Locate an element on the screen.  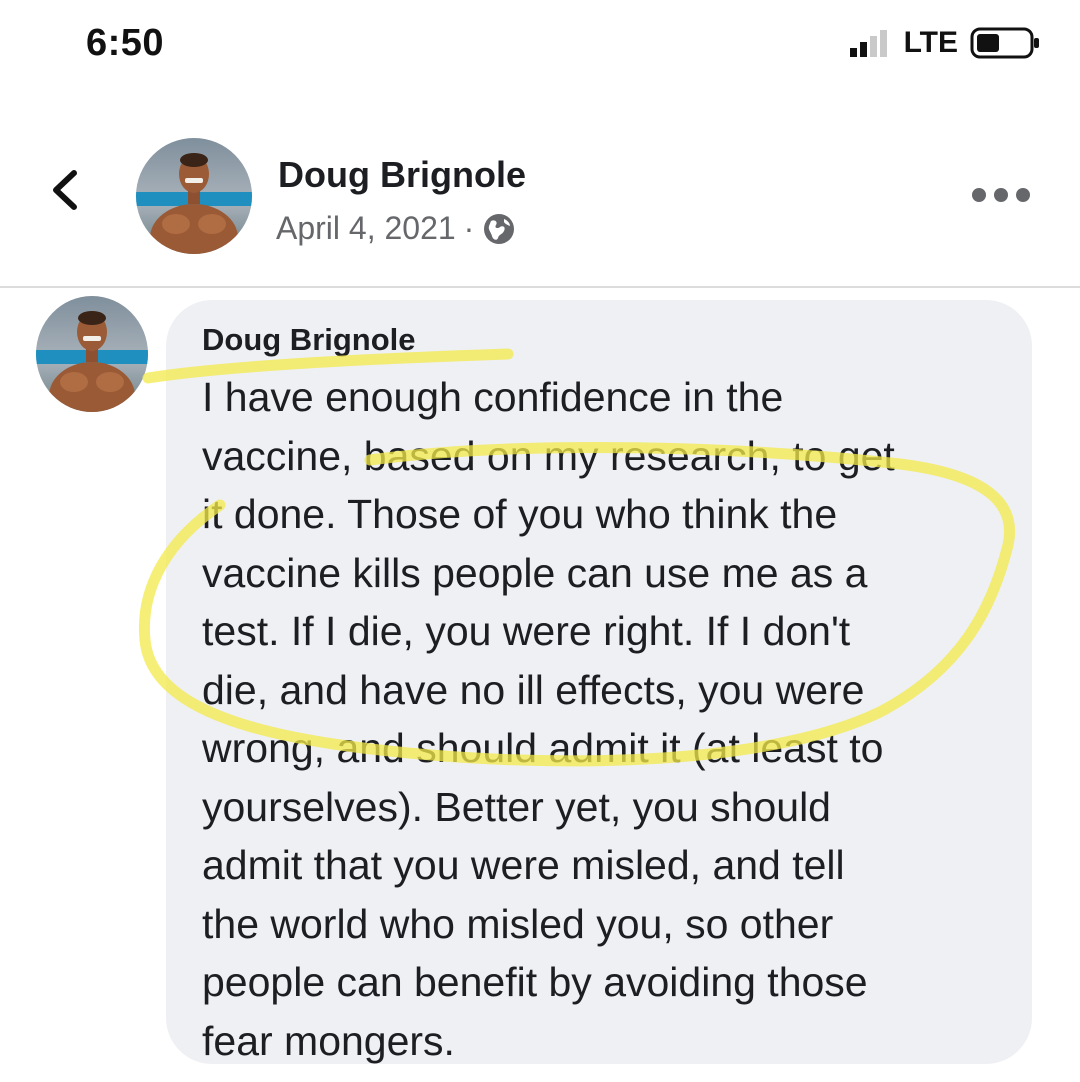
comment-line: yourselves). Better yet, you should is located at coordinates (516, 806).